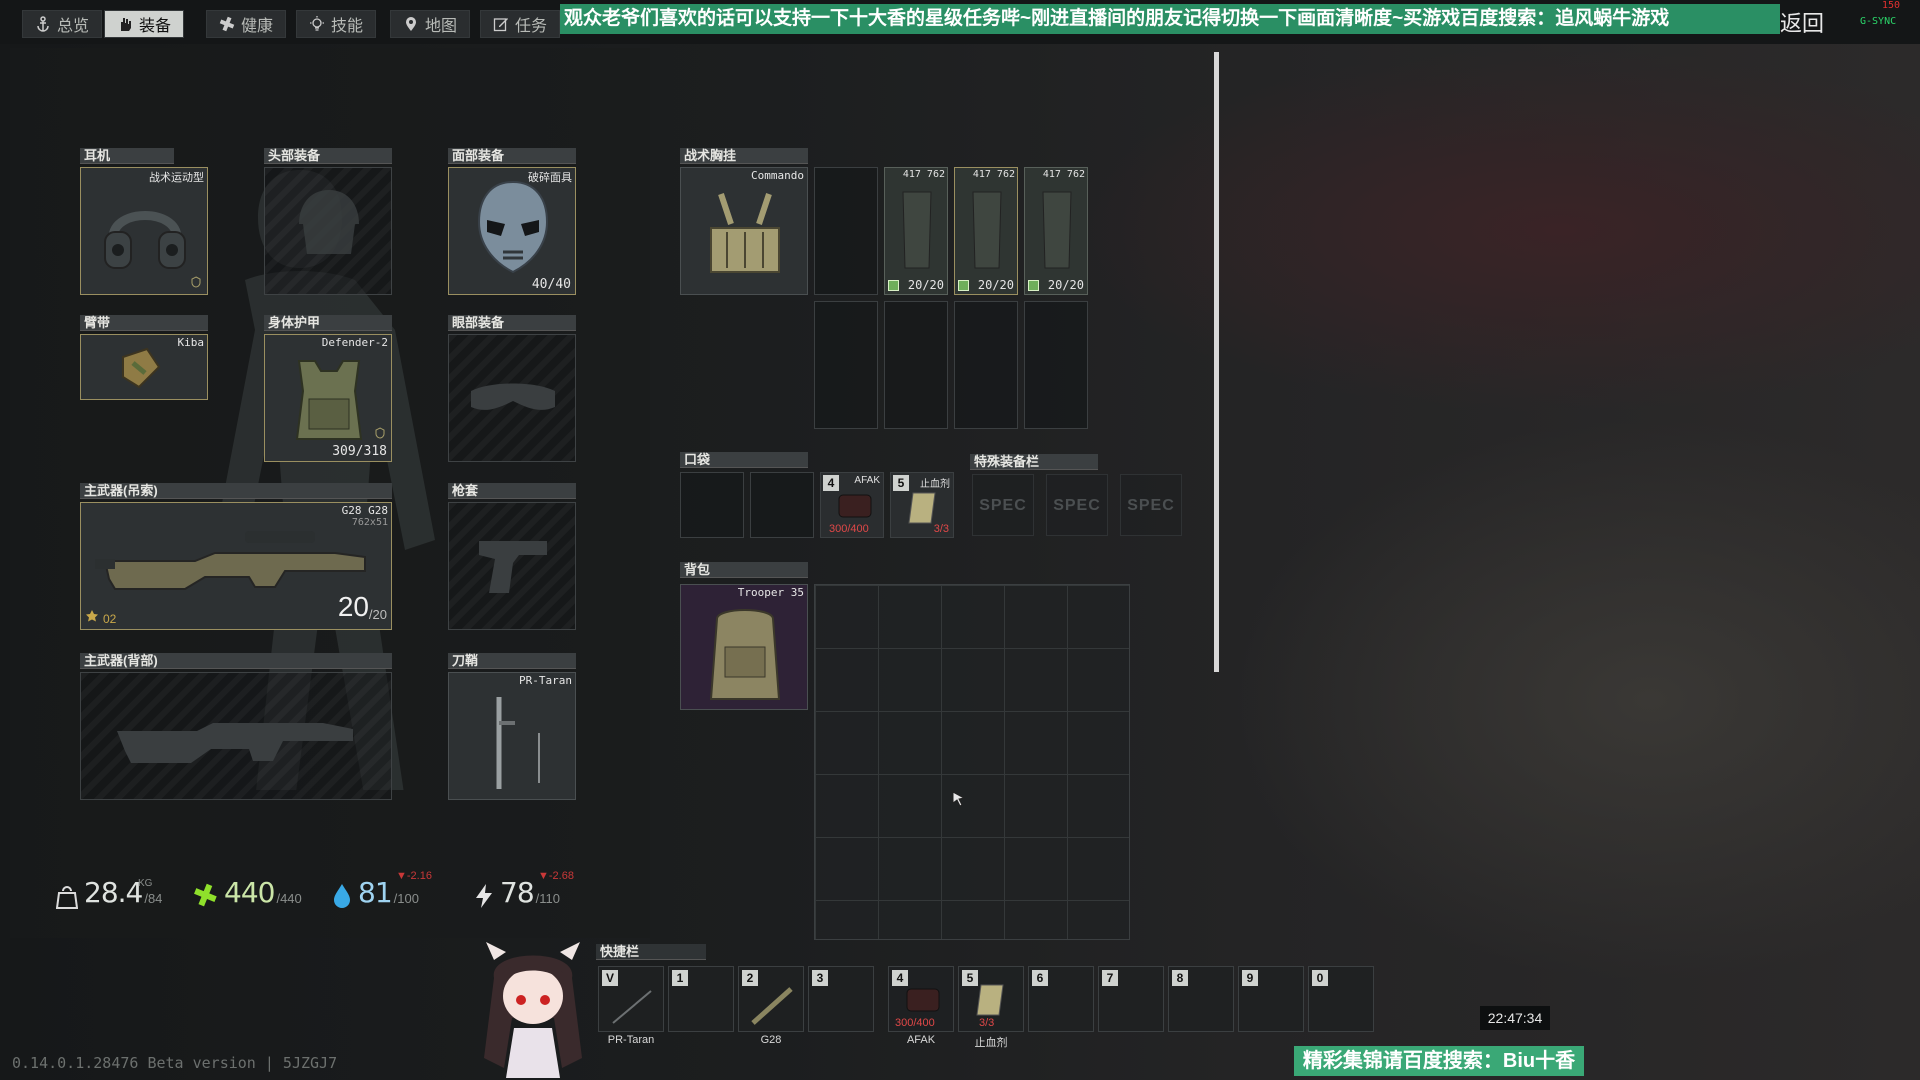  I want to click on backpack-slot-label: 背包, so click(744, 570).